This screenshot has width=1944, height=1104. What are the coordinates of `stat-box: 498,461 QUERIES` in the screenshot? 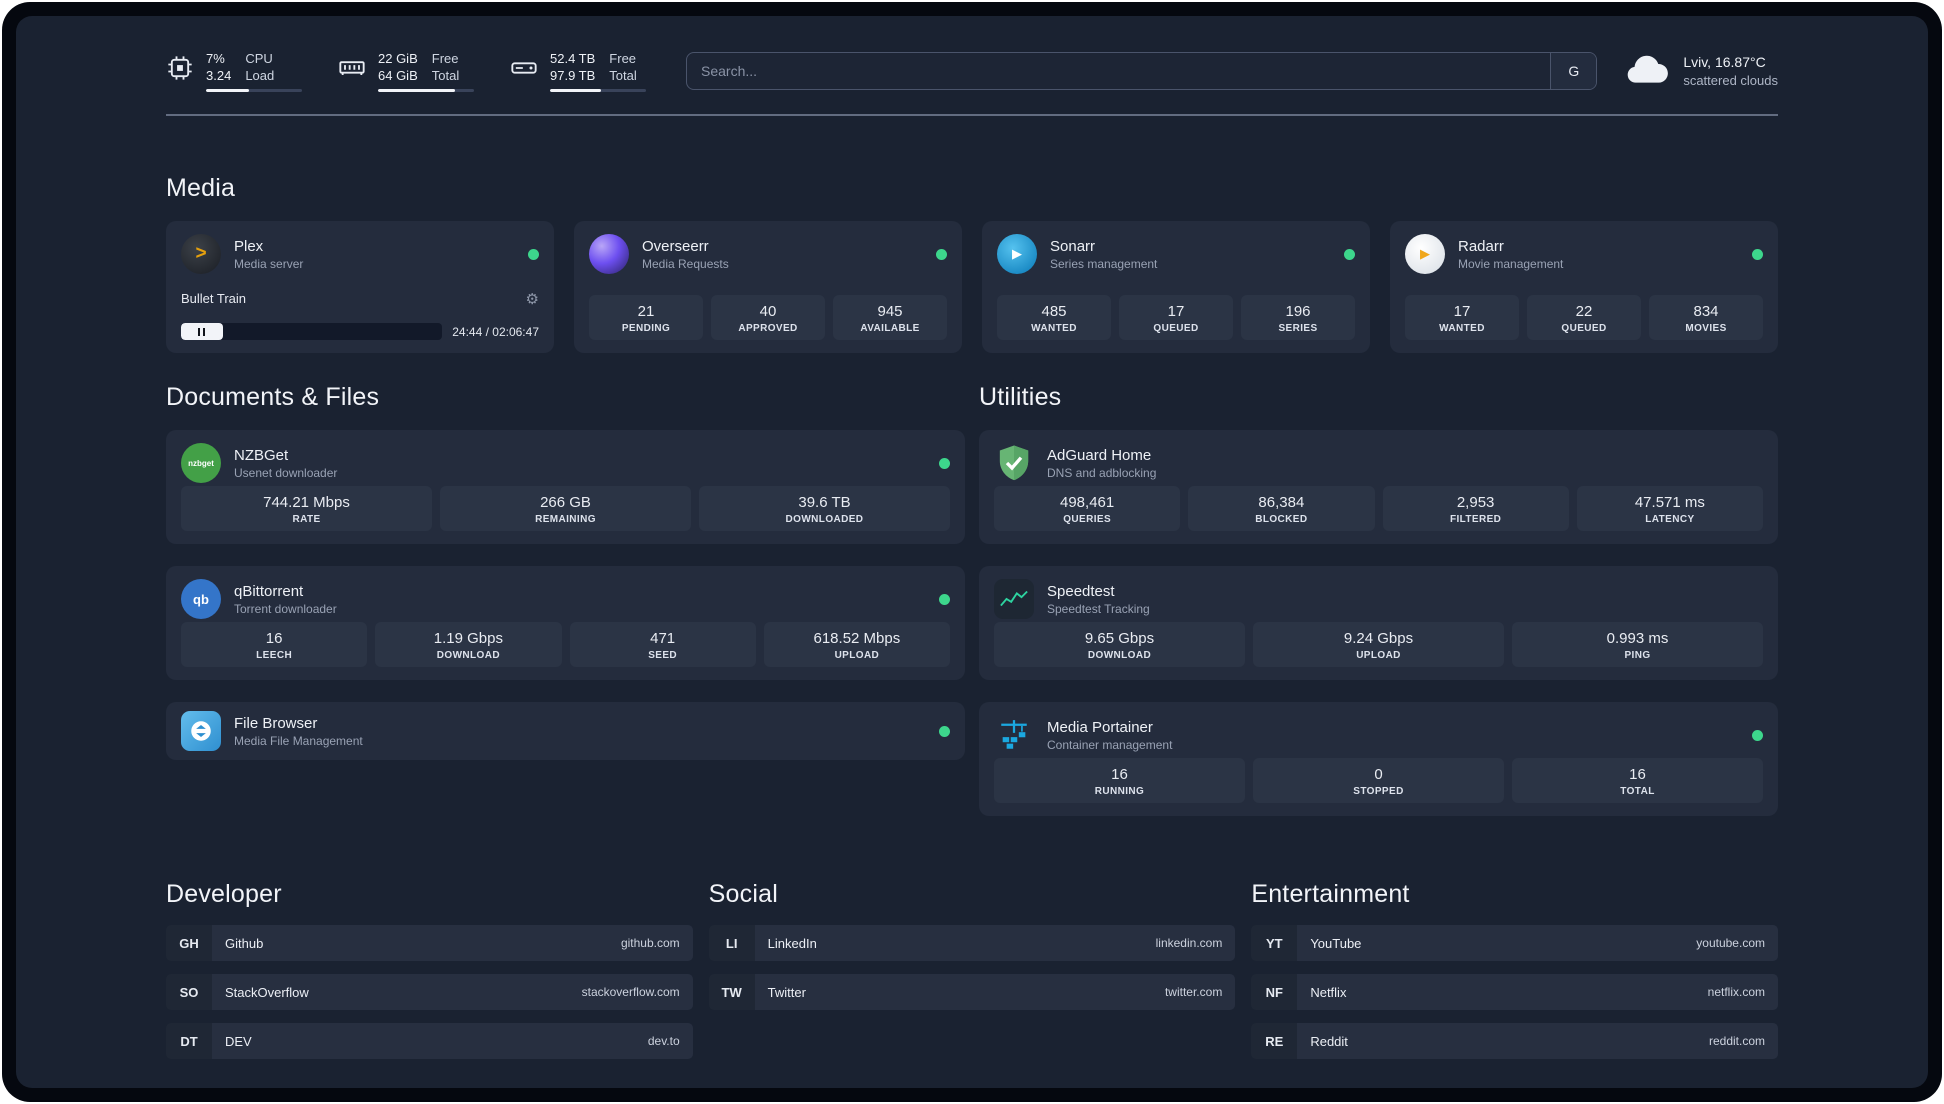 It's located at (1087, 508).